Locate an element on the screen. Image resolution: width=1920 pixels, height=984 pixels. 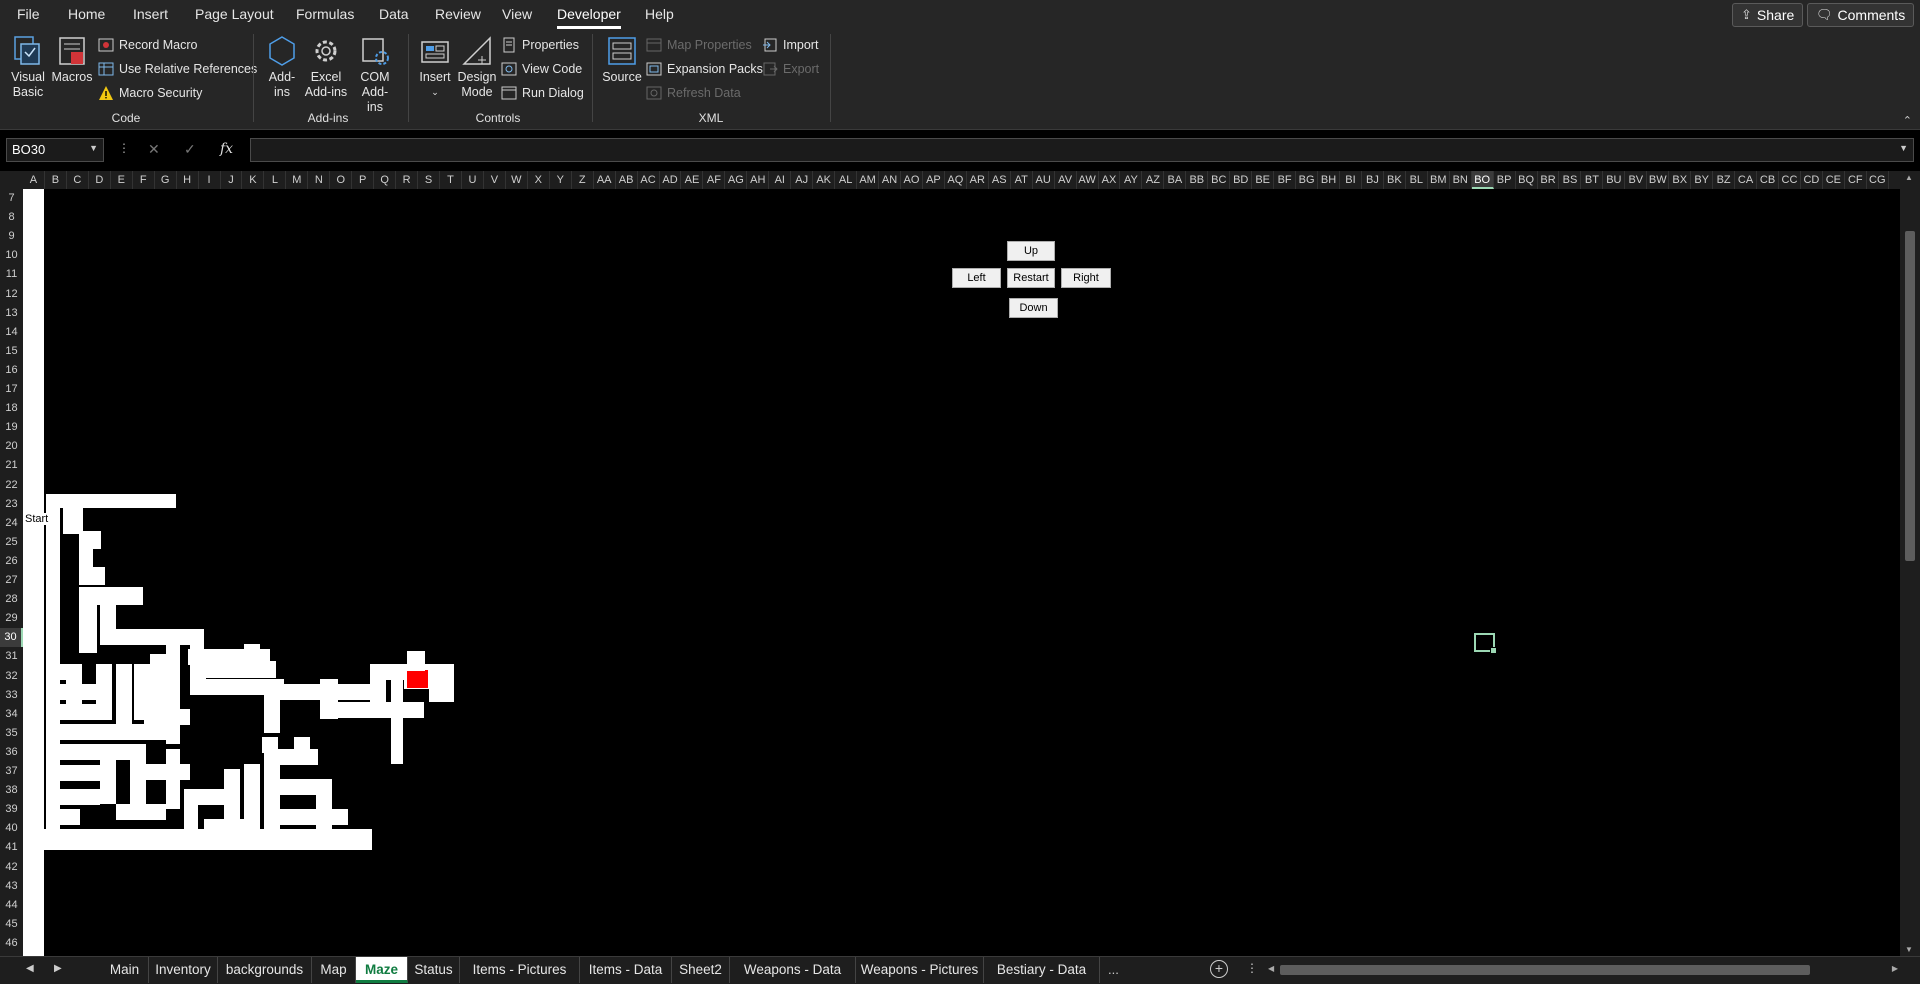
xml-source-button: Source is located at coordinates (622, 59).